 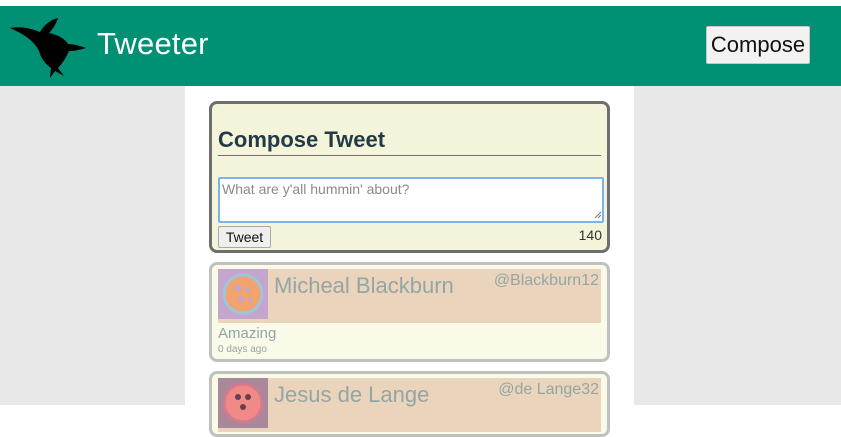 I want to click on tweet-content: Amazing, so click(x=247, y=333).